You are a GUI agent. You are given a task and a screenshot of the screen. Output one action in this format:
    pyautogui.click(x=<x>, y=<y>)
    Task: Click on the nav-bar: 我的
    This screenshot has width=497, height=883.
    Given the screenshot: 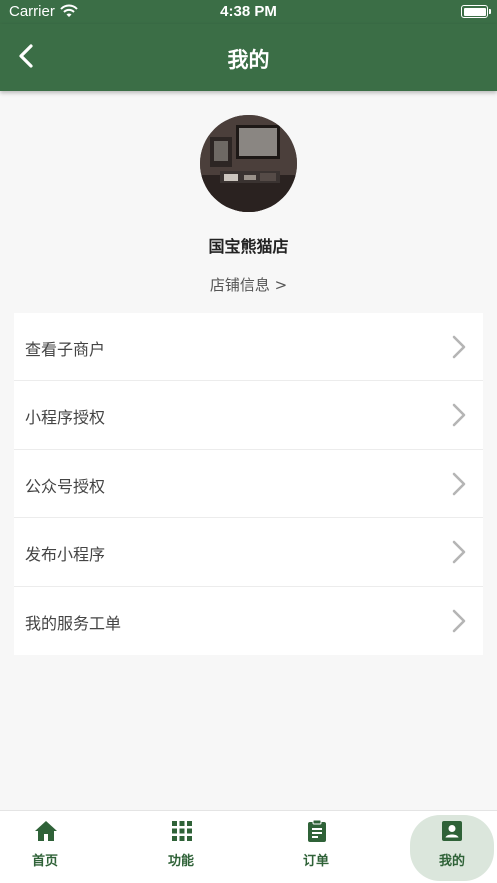 What is the action you would take?
    pyautogui.click(x=248, y=57)
    